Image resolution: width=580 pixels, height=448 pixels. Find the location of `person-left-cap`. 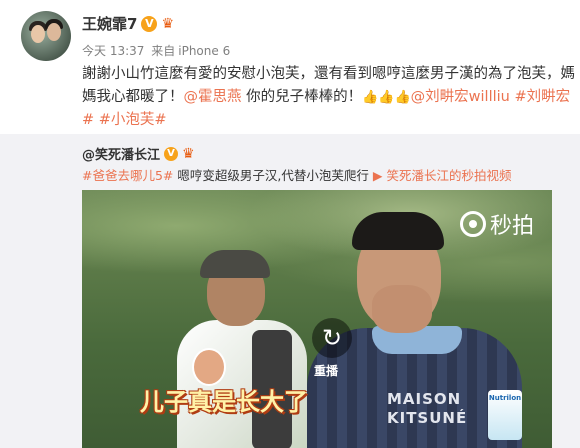

person-left-cap is located at coordinates (235, 264).